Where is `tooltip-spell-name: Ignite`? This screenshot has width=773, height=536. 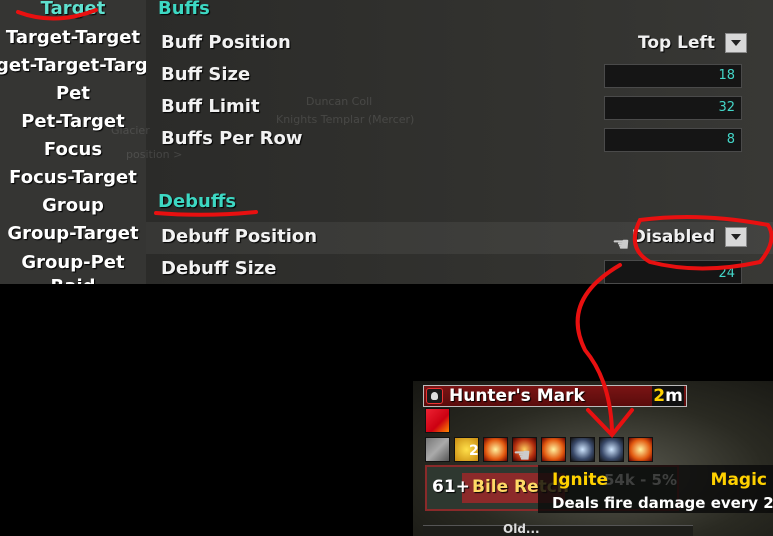 tooltip-spell-name: Ignite is located at coordinates (580, 480).